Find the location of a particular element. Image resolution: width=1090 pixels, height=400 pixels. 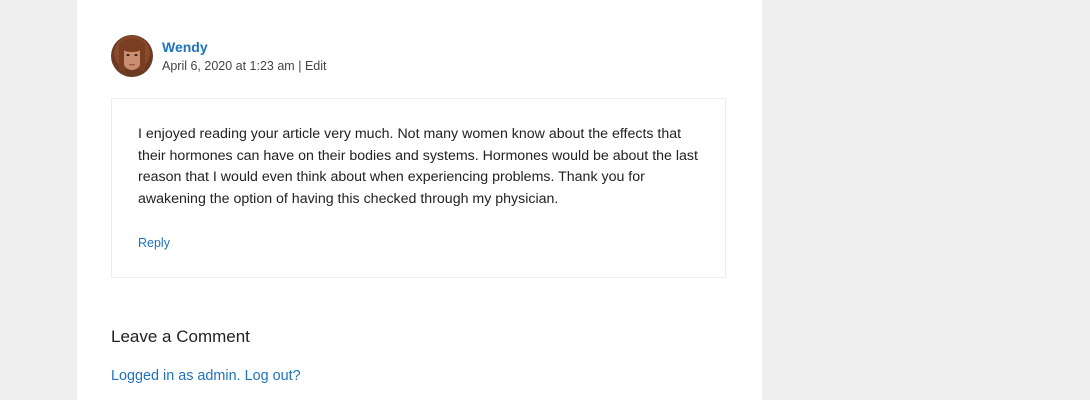

edit-comment-link: Edit is located at coordinates (316, 66).